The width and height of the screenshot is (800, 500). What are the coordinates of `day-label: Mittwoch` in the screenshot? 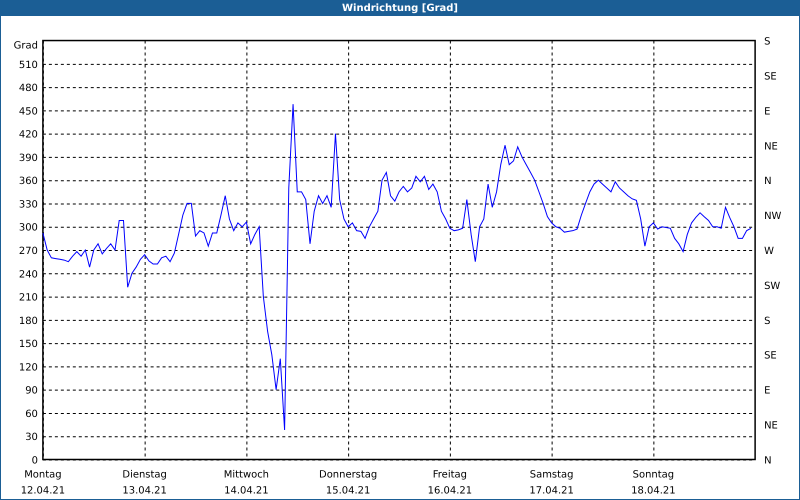 It's located at (246, 474).